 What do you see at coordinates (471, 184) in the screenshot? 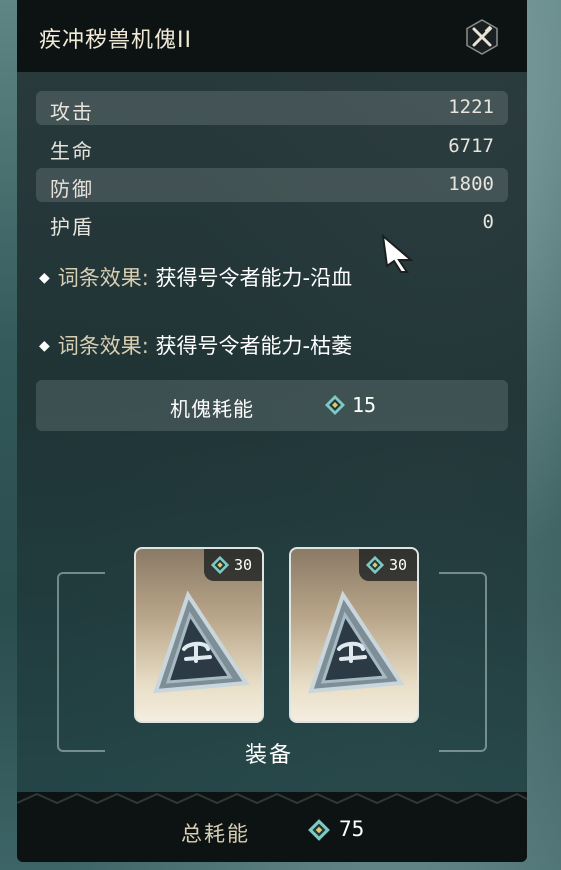
I see `stat-value: 1800` at bounding box center [471, 184].